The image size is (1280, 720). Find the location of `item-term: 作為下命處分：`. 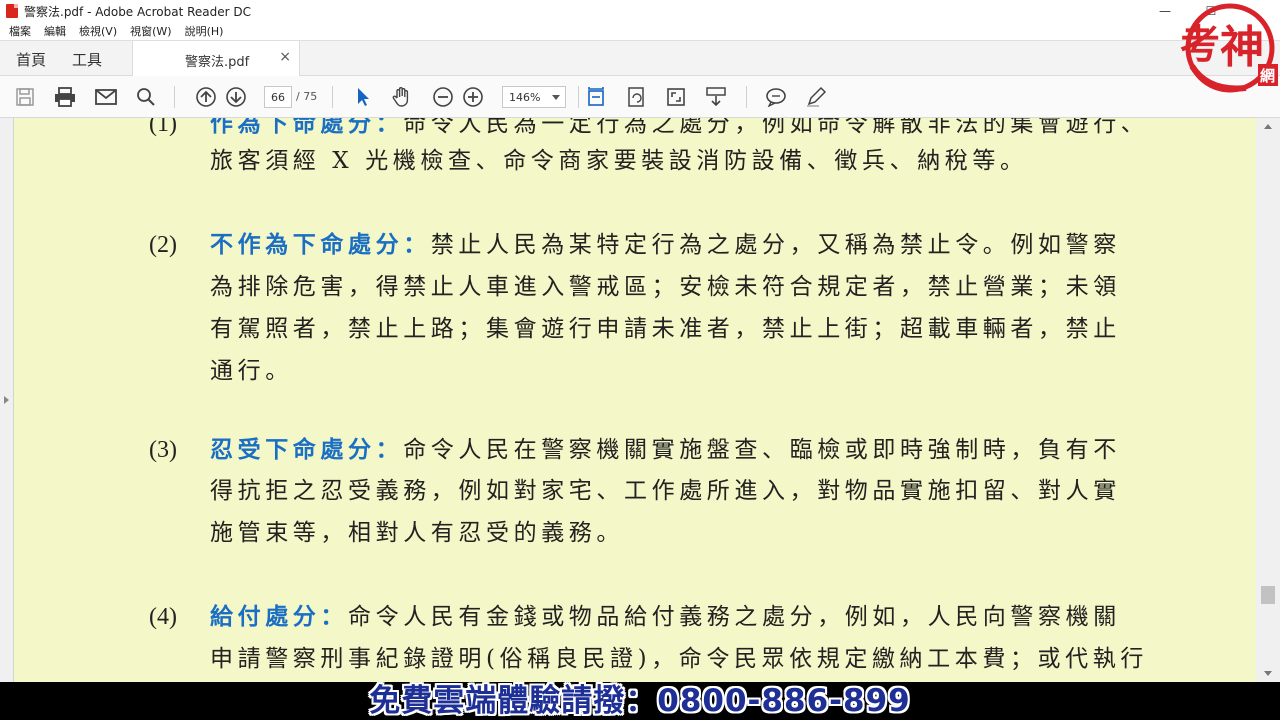

item-term: 作為下命處分： is located at coordinates (307, 127).